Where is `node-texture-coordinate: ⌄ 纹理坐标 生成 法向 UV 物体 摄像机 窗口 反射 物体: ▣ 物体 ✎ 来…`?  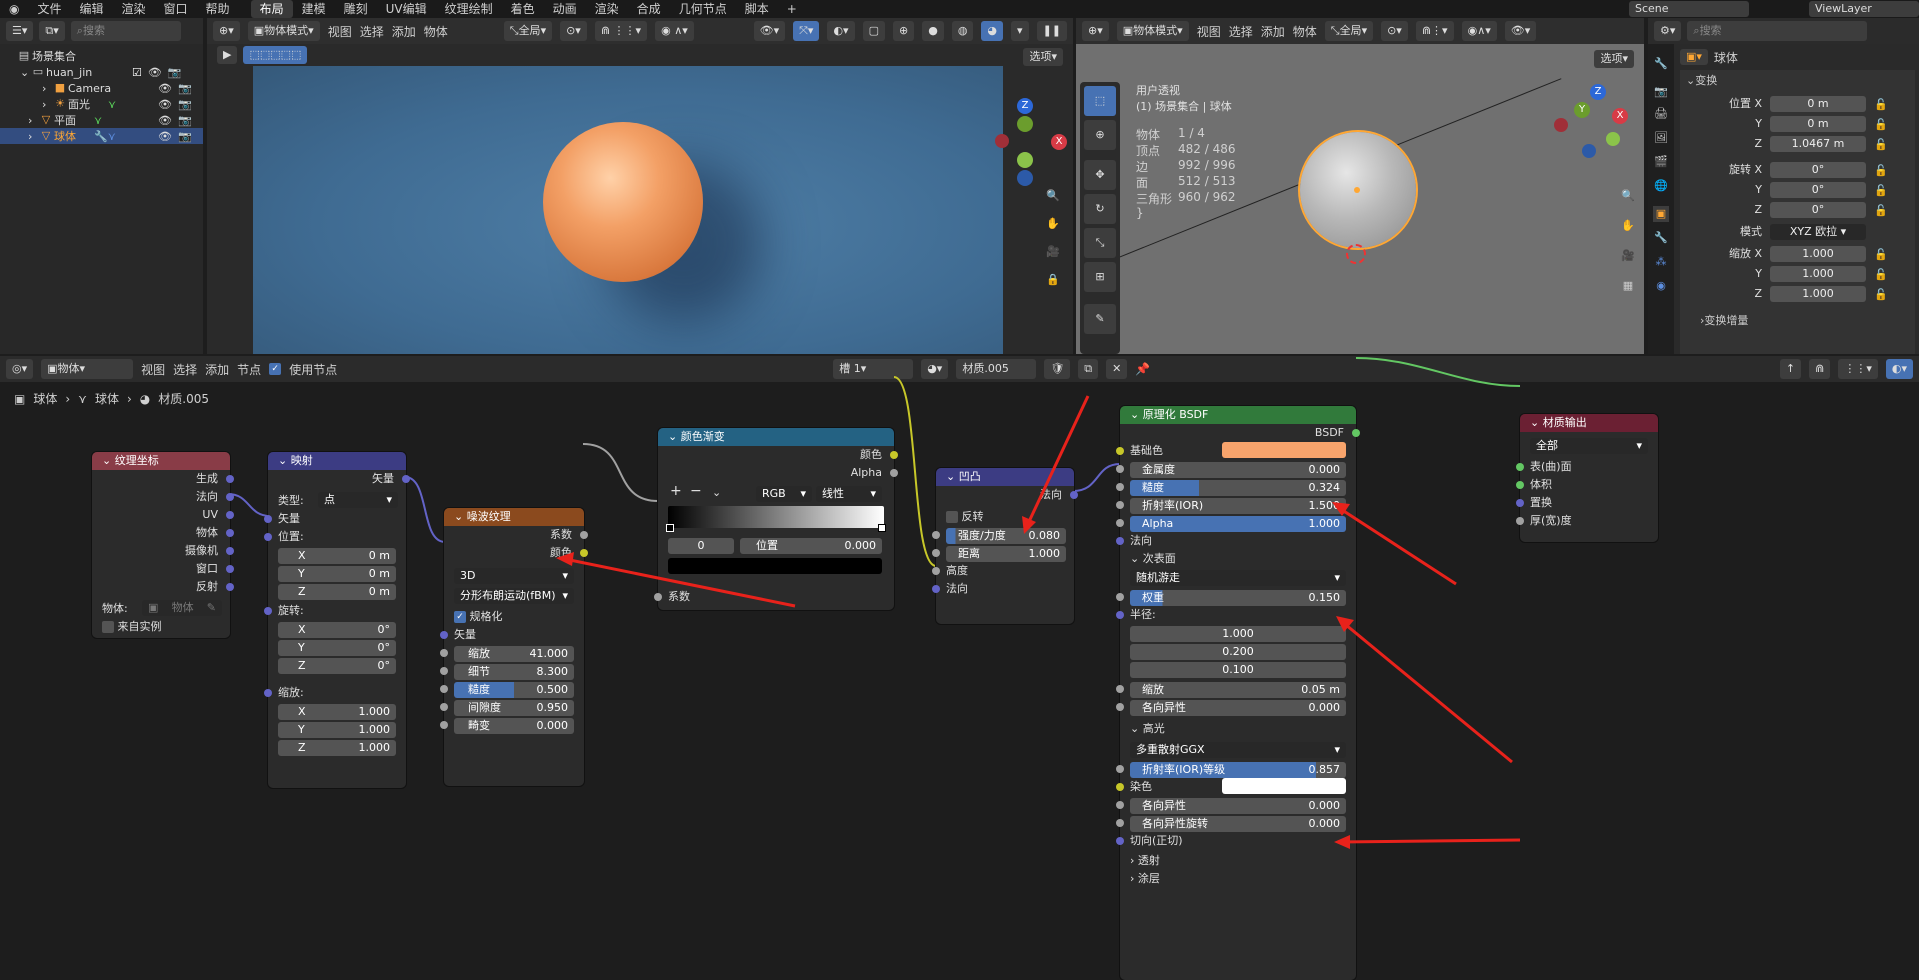
node-texture-coordinate: ⌄ 纹理坐标 生成 法向 UV 物体 摄像机 窗口 反射 物体: ▣ 物体 ✎ 来… is located at coordinates (163, 545).